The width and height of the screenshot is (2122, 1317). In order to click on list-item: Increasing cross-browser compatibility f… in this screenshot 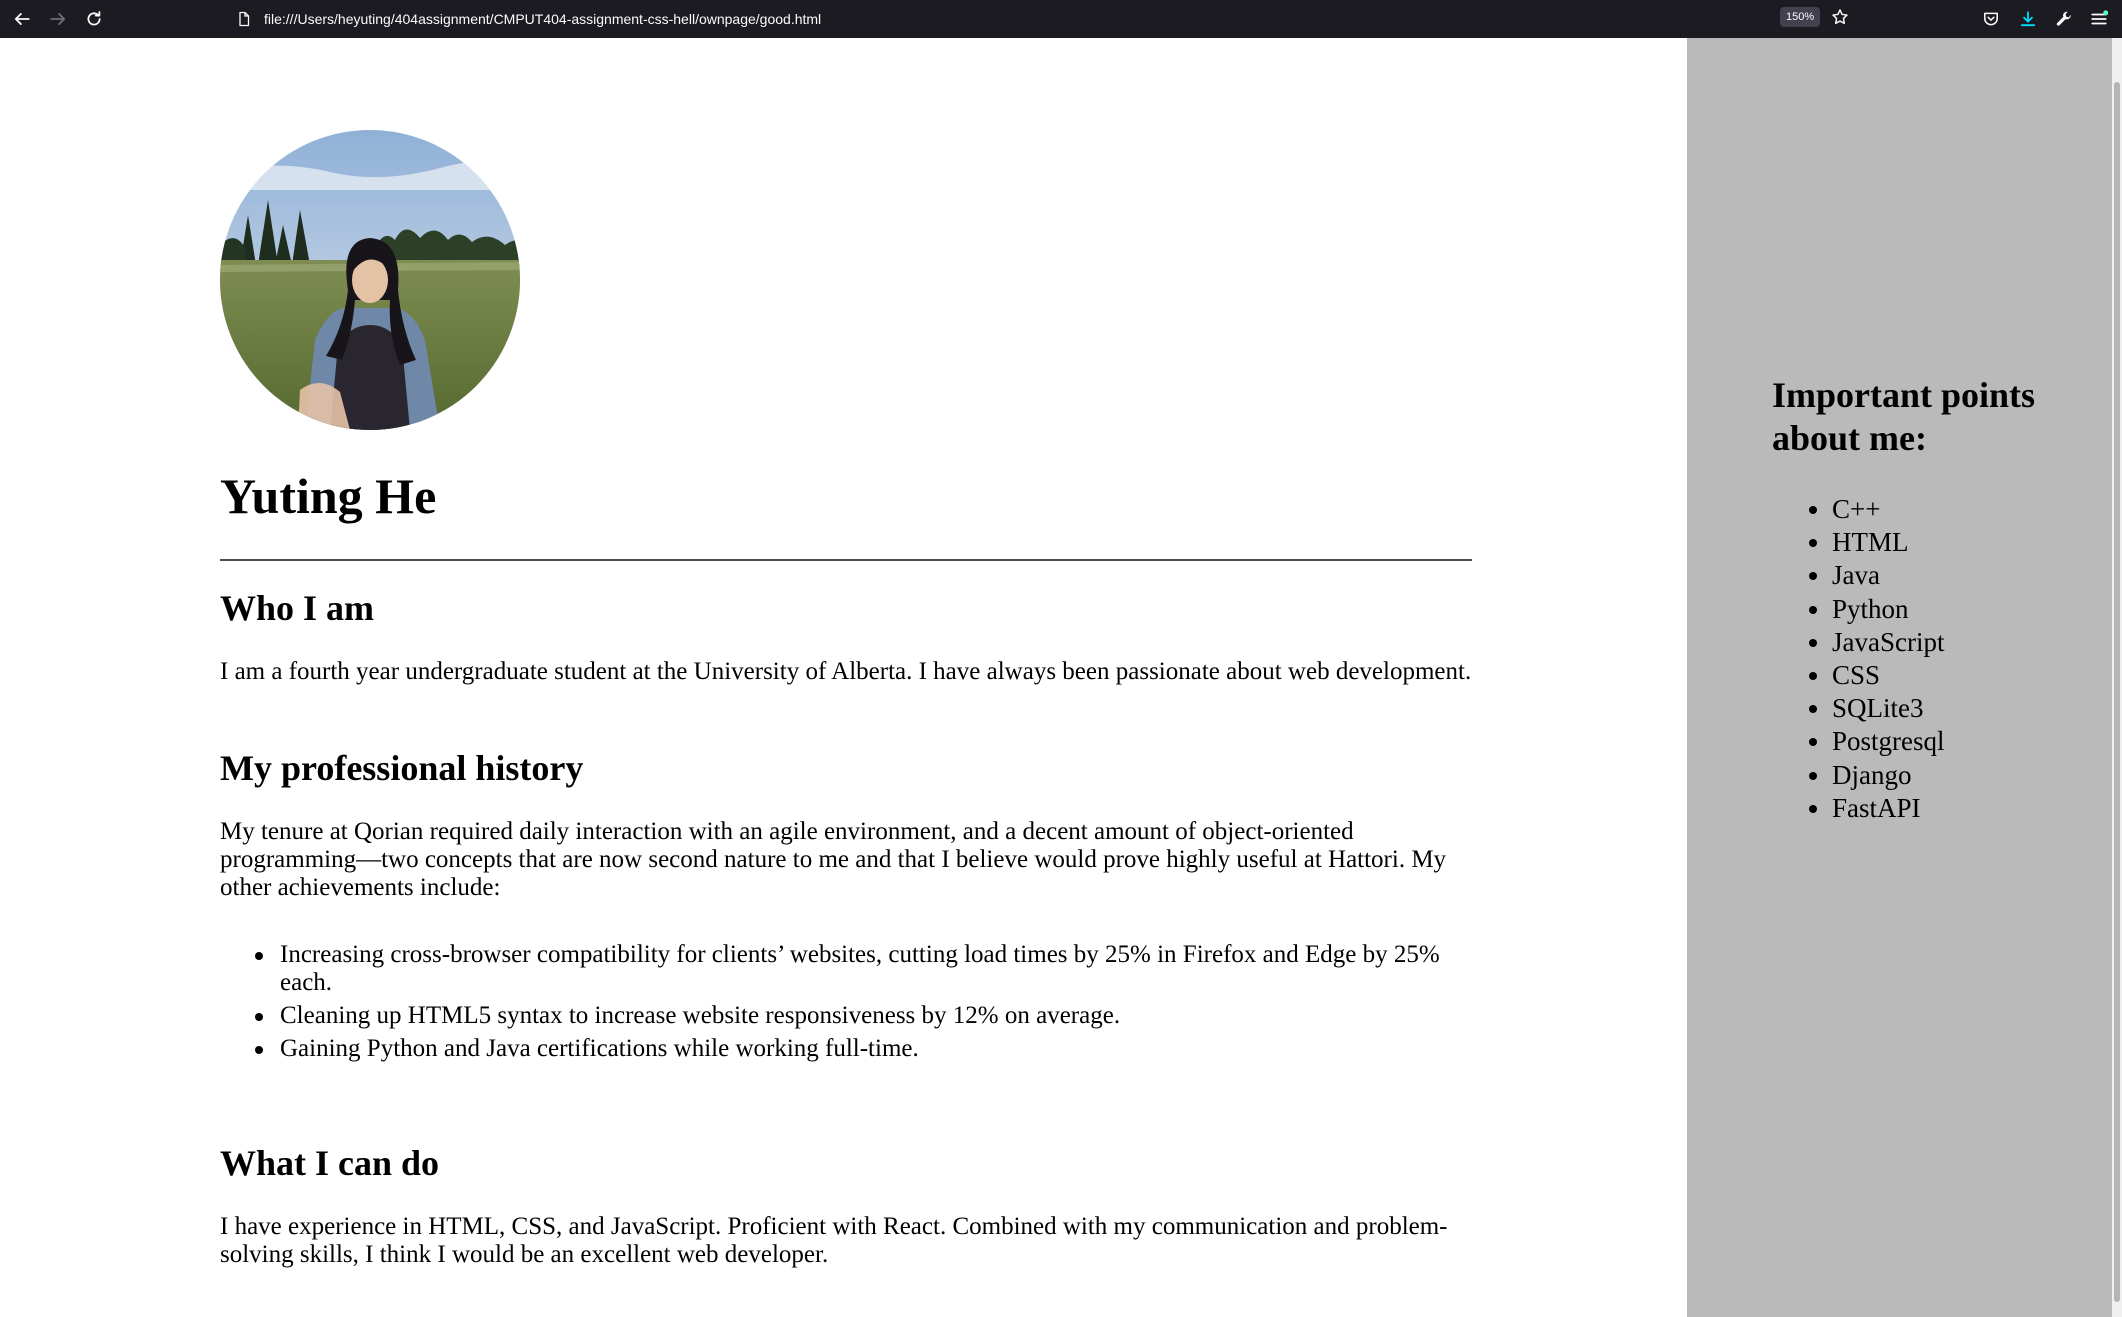, I will do `click(846, 969)`.